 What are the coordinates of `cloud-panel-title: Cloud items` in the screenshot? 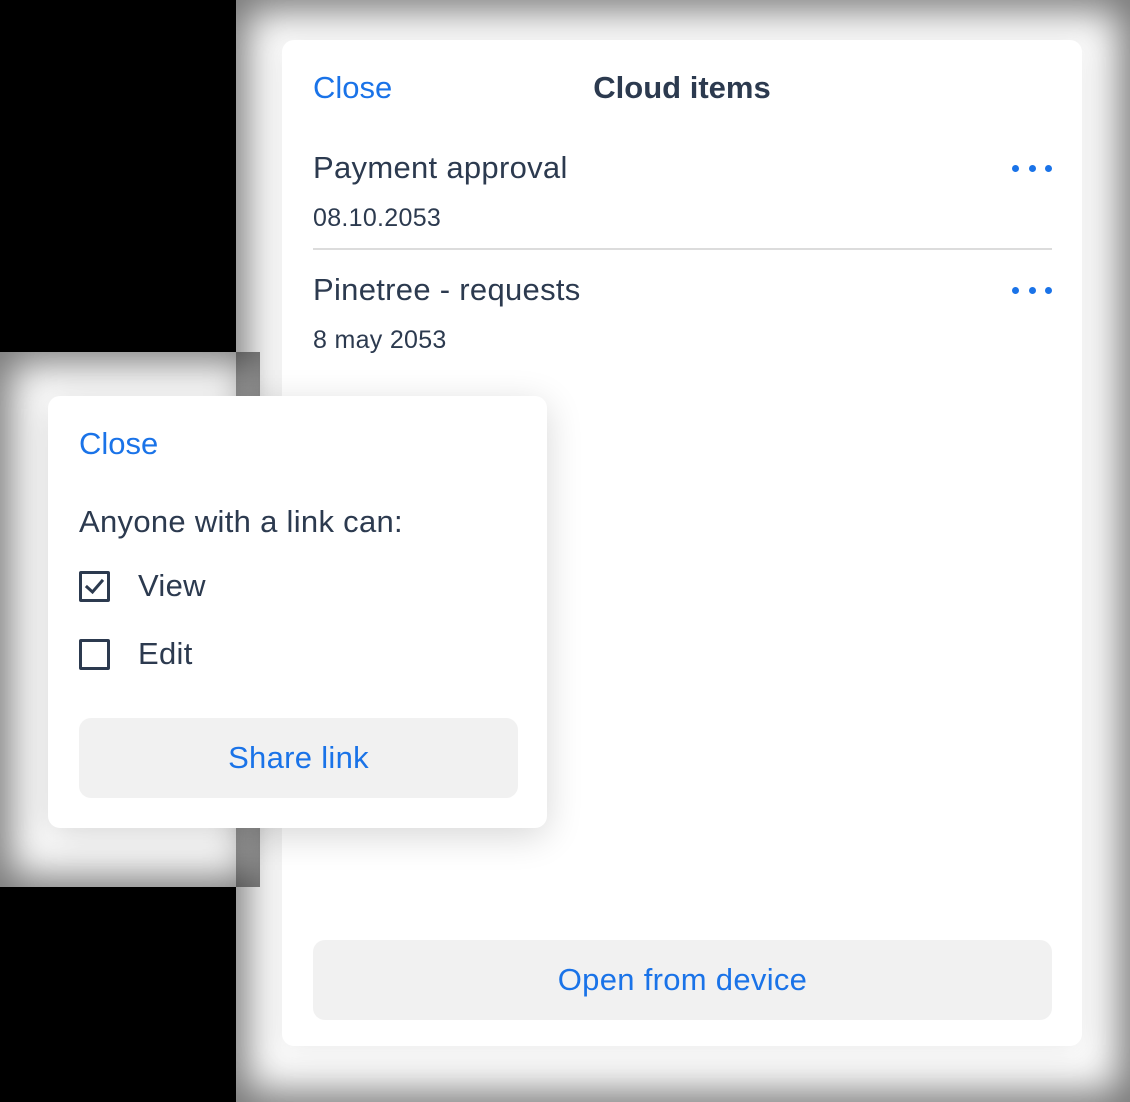 It's located at (682, 87).